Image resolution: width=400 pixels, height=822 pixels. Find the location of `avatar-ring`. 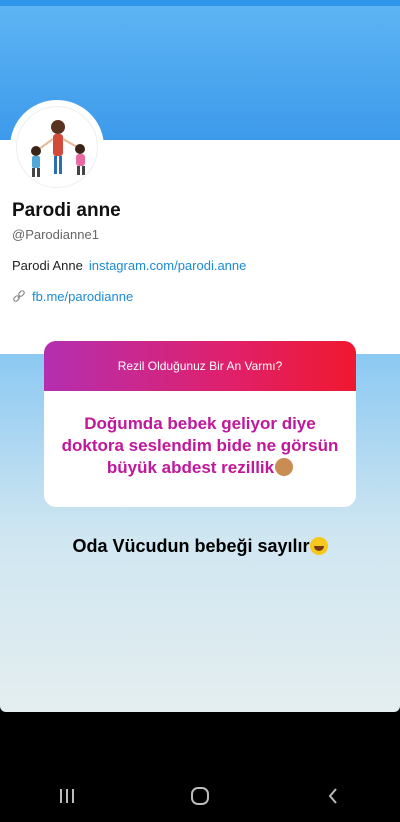

avatar-ring is located at coordinates (57, 147).